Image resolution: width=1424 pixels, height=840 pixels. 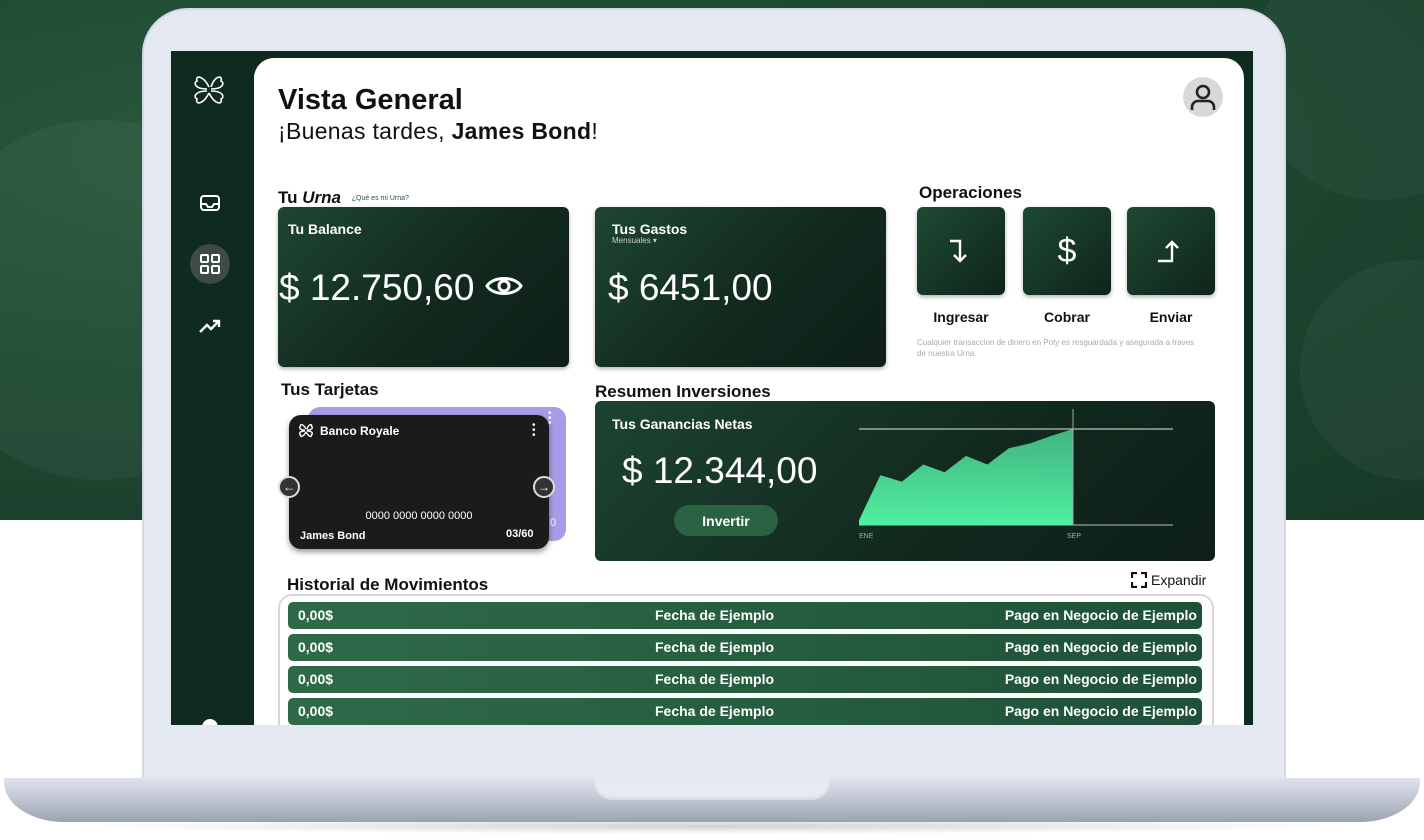 I want to click on operaciones-title: Operaciones, so click(x=970, y=192).